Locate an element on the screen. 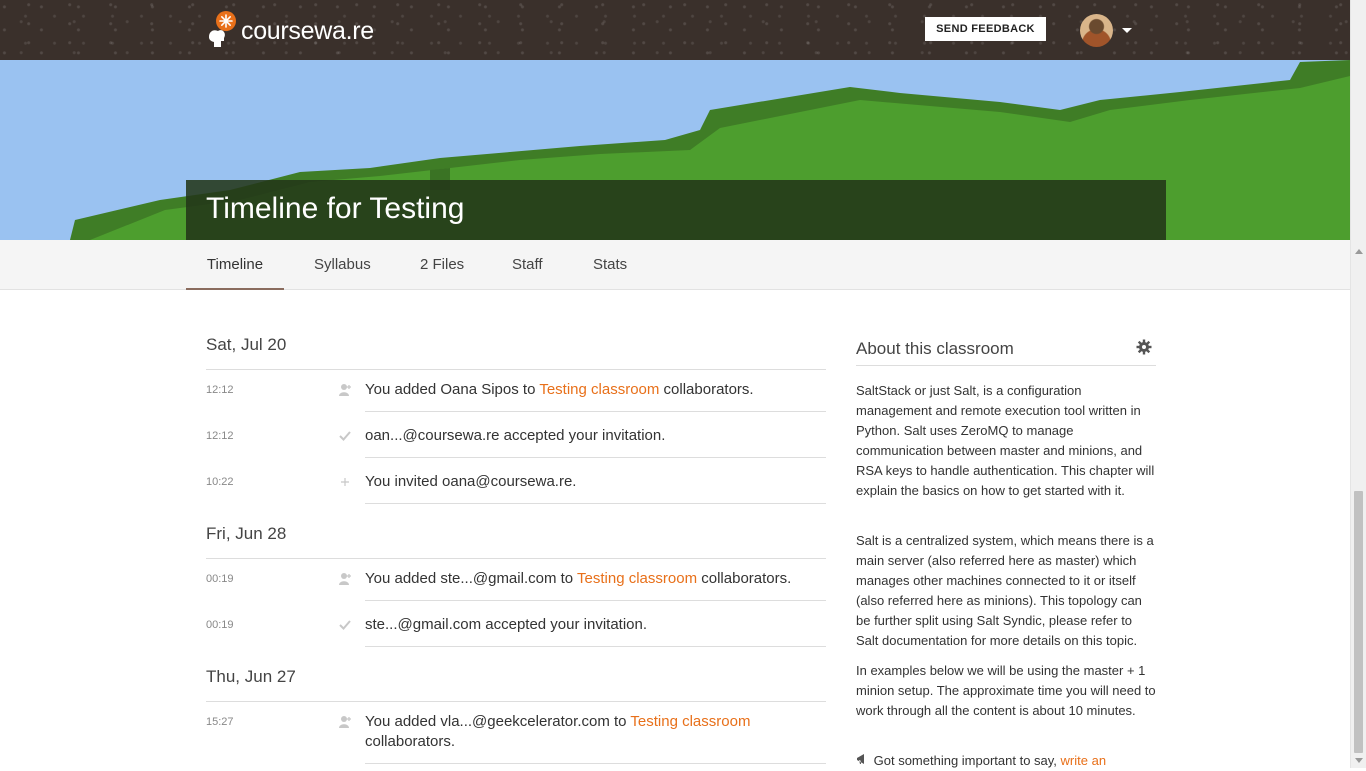 This screenshot has height=771, width=1366. scroll-up-icon is located at coordinates (1359, 251).